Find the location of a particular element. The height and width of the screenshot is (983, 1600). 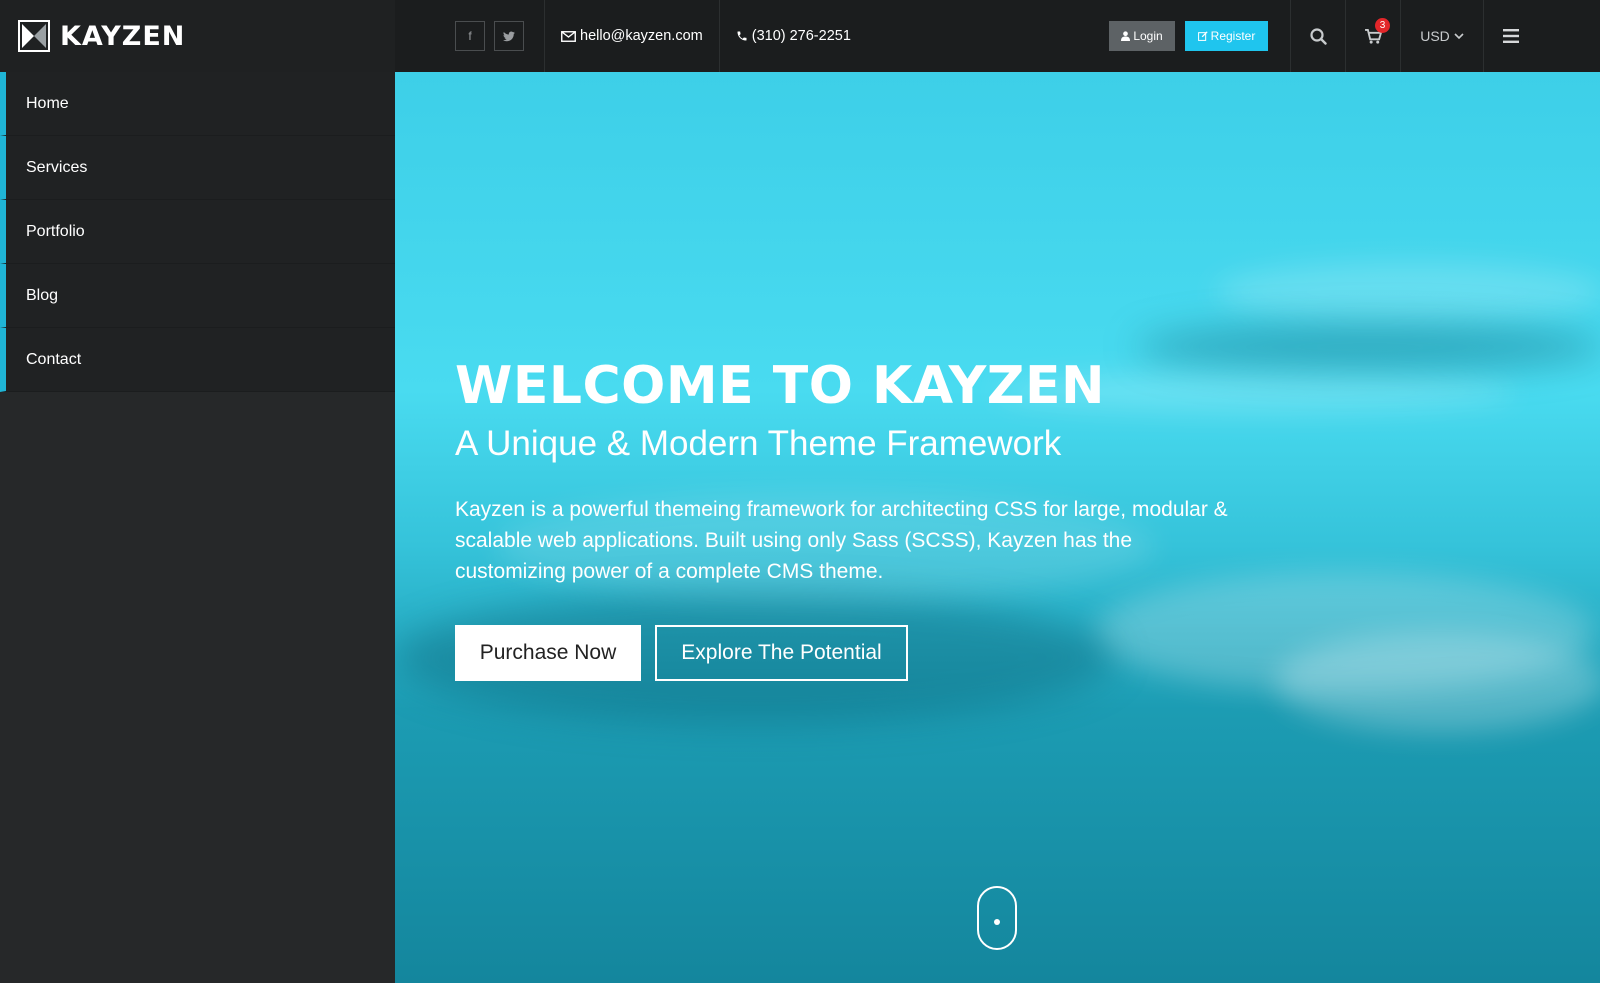

facebook-glyph: f is located at coordinates (470, 36).